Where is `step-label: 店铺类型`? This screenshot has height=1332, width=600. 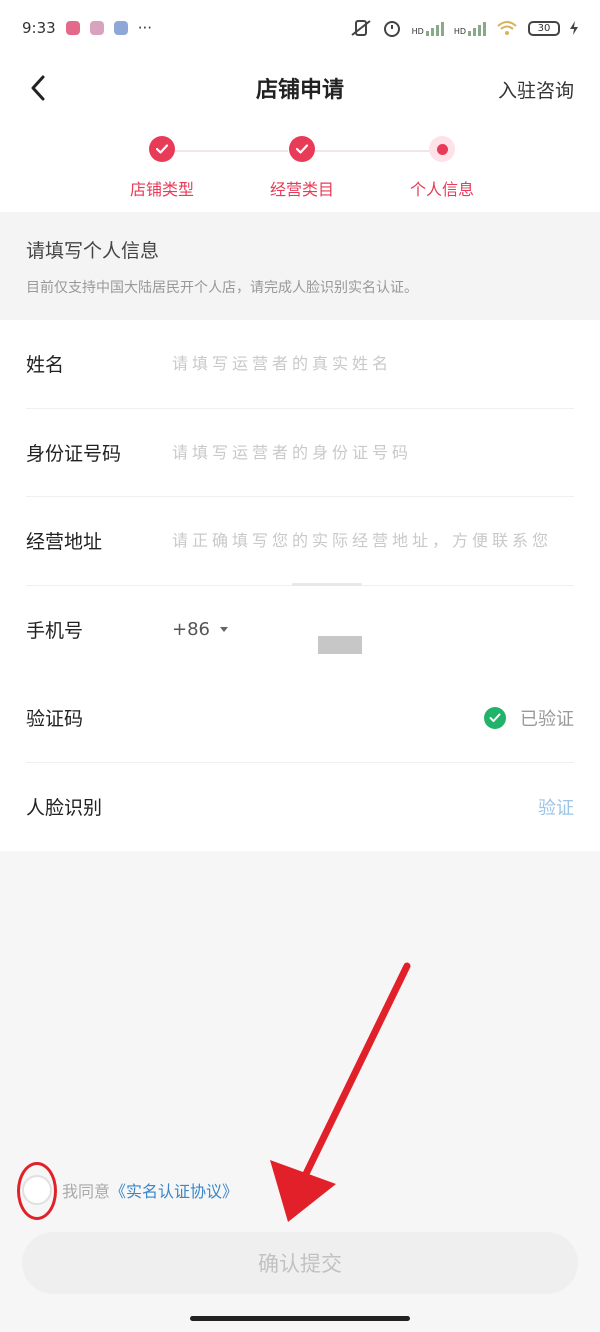 step-label: 店铺类型 is located at coordinates (161, 189).